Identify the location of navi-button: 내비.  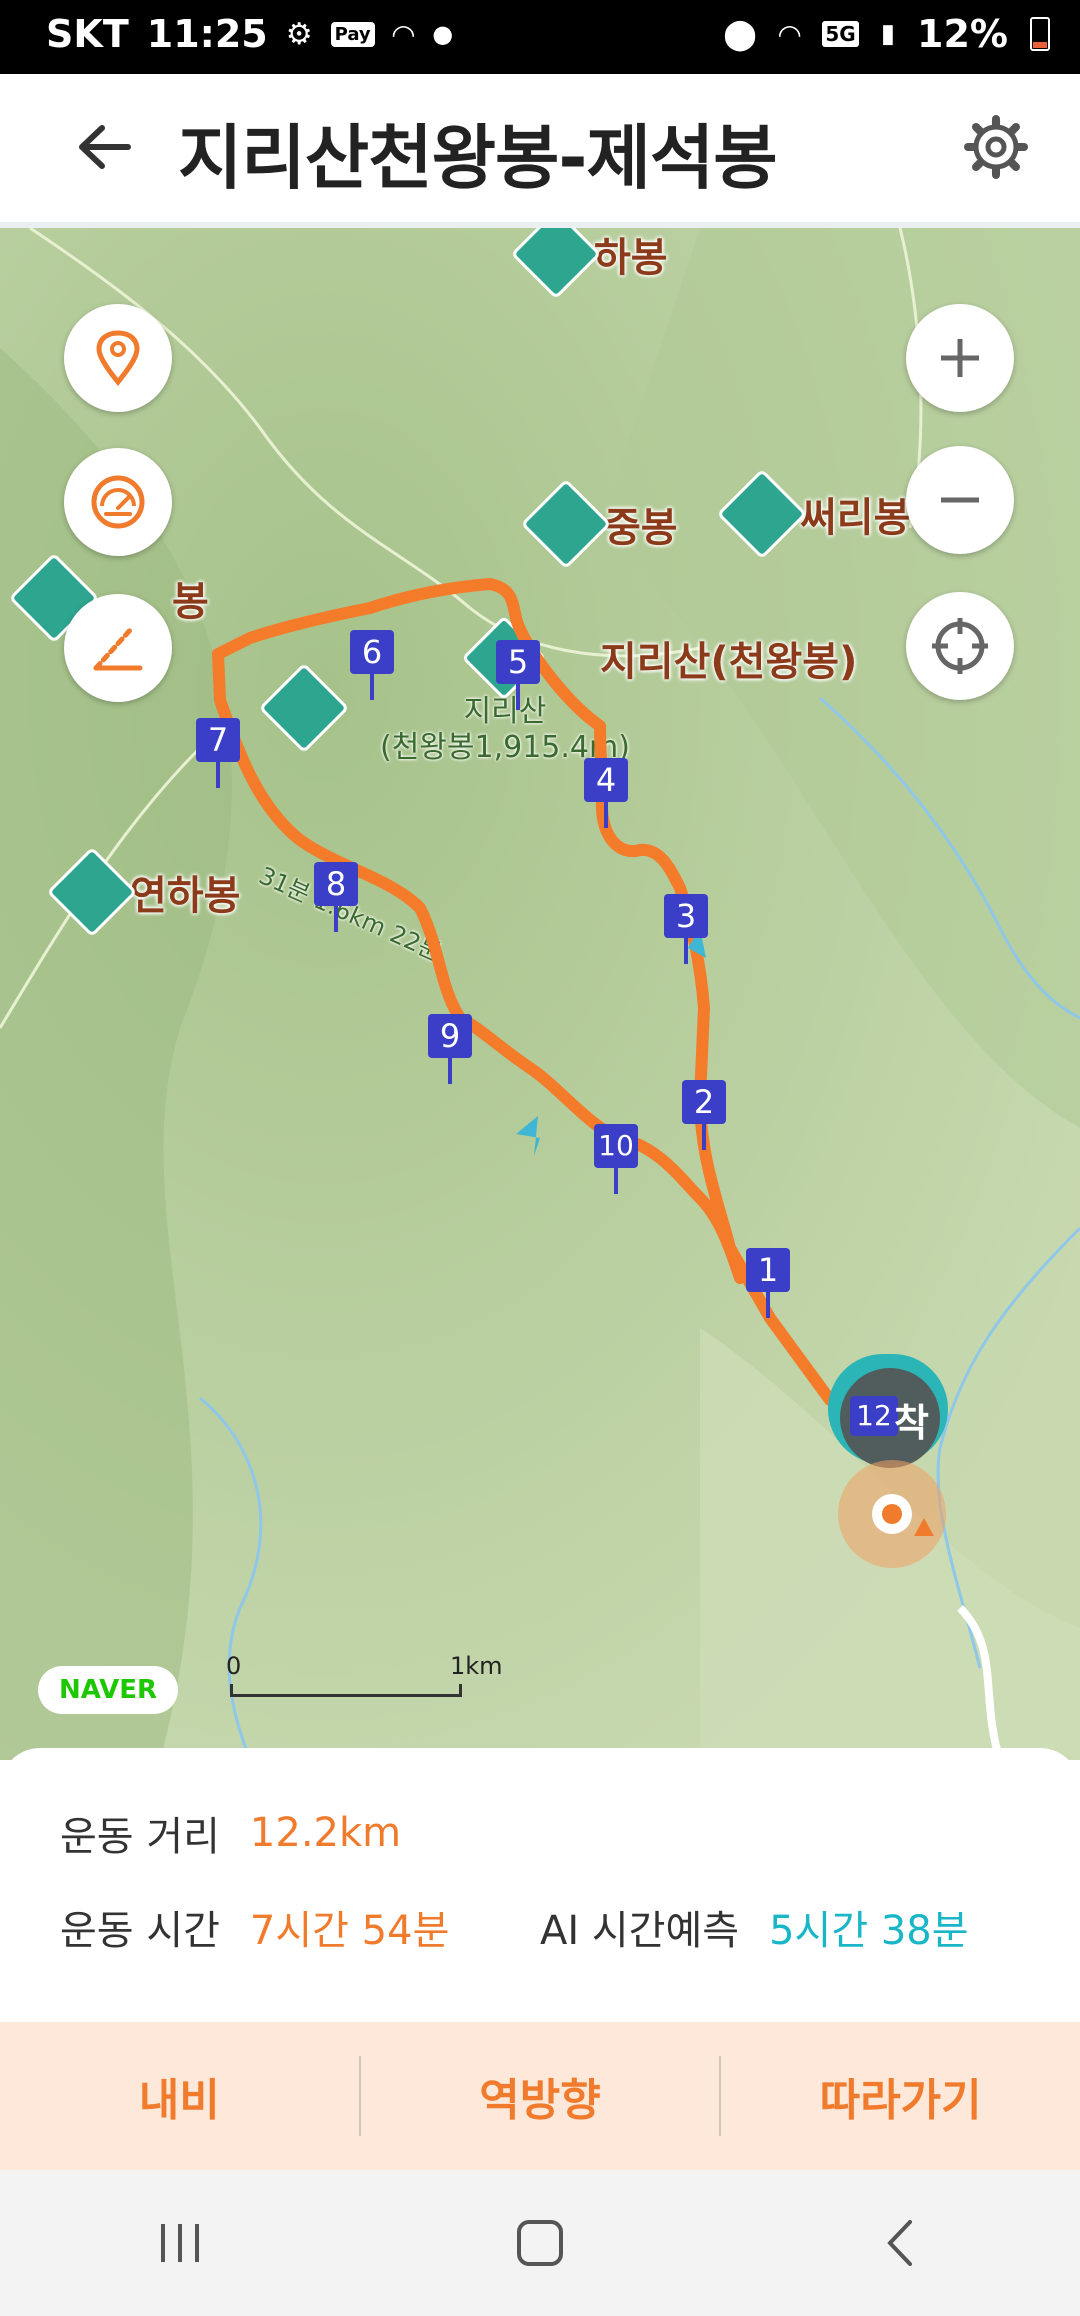
(179, 2096).